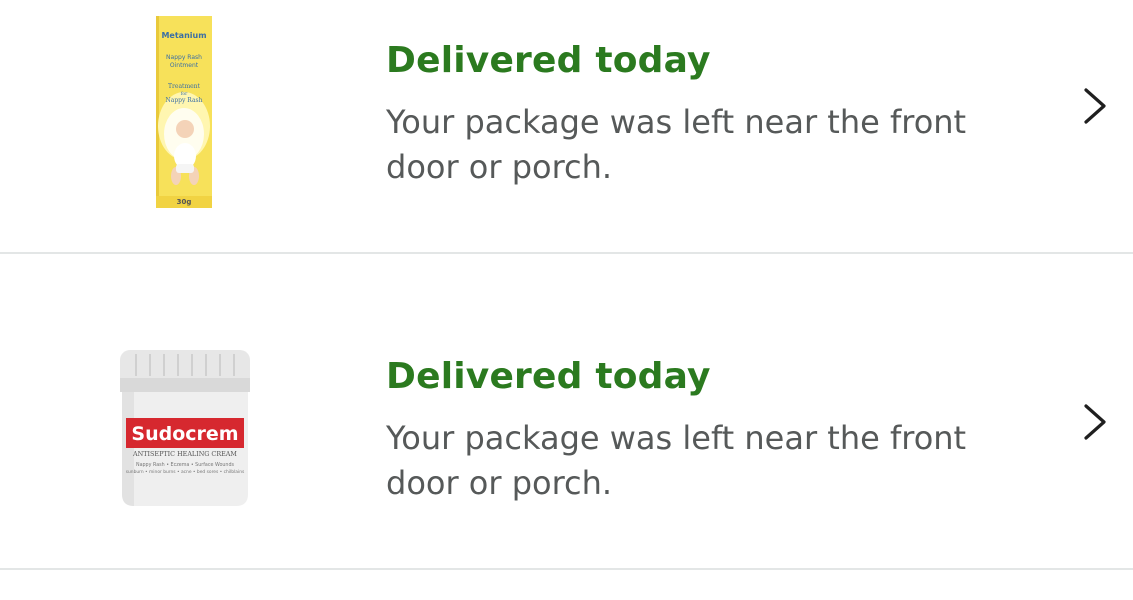 Image resolution: width=1133 pixels, height=600 pixels. Describe the element at coordinates (184, 202) in the screenshot. I see `metanium-weight-text: 30g` at that location.